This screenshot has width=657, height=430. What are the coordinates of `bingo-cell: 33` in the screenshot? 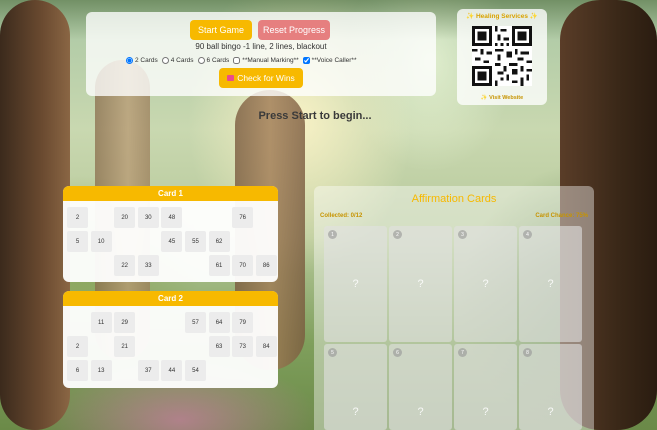 It's located at (148, 265).